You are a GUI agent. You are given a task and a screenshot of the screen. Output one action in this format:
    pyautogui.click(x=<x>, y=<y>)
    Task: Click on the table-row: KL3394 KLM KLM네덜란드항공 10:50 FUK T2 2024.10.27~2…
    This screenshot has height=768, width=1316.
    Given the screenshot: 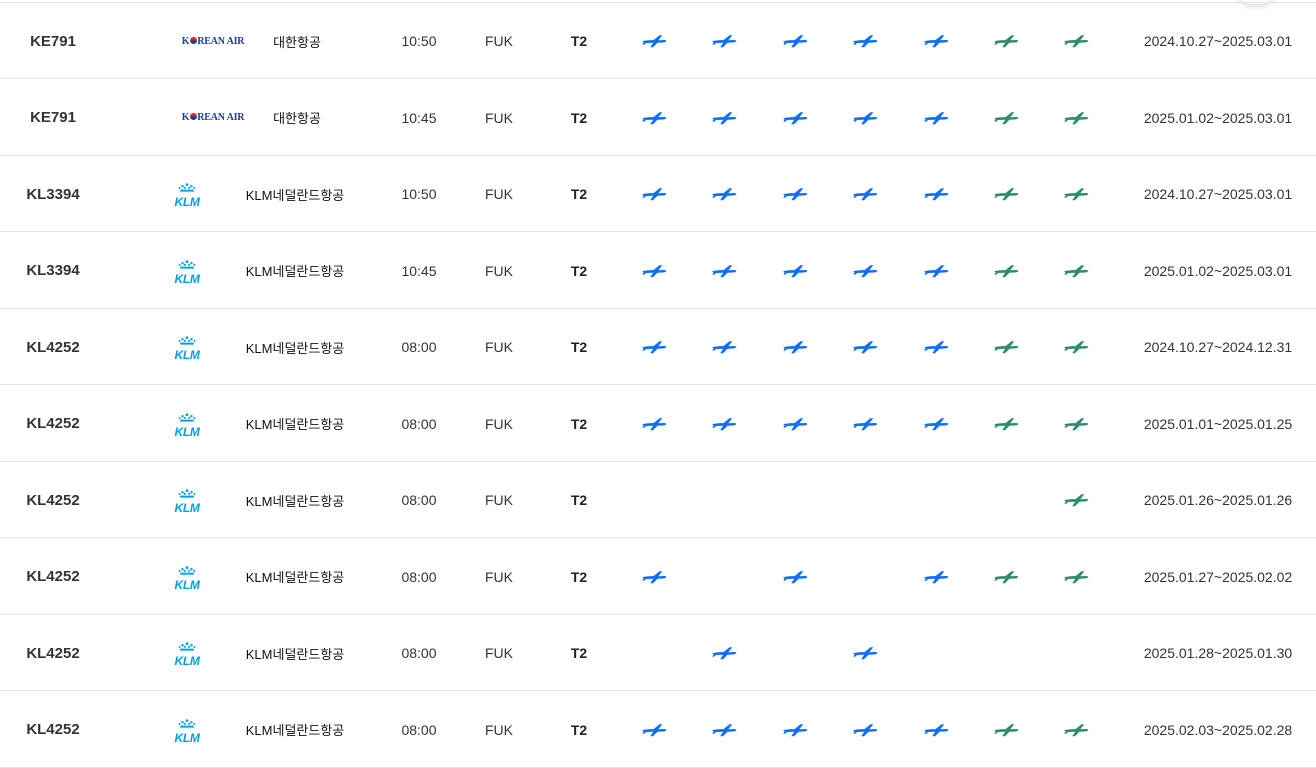 What is the action you would take?
    pyautogui.click(x=658, y=194)
    